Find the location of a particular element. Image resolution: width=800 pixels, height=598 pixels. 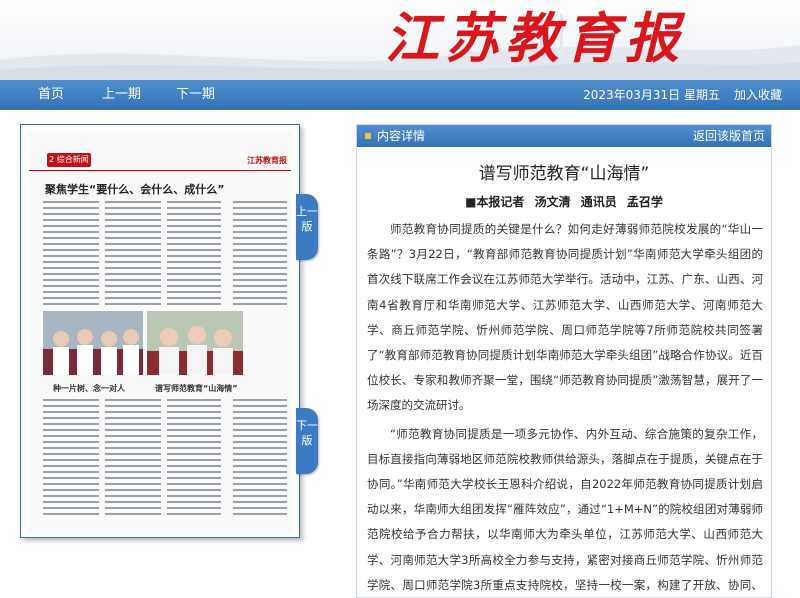

nav-home: 首页 is located at coordinates (51, 95).